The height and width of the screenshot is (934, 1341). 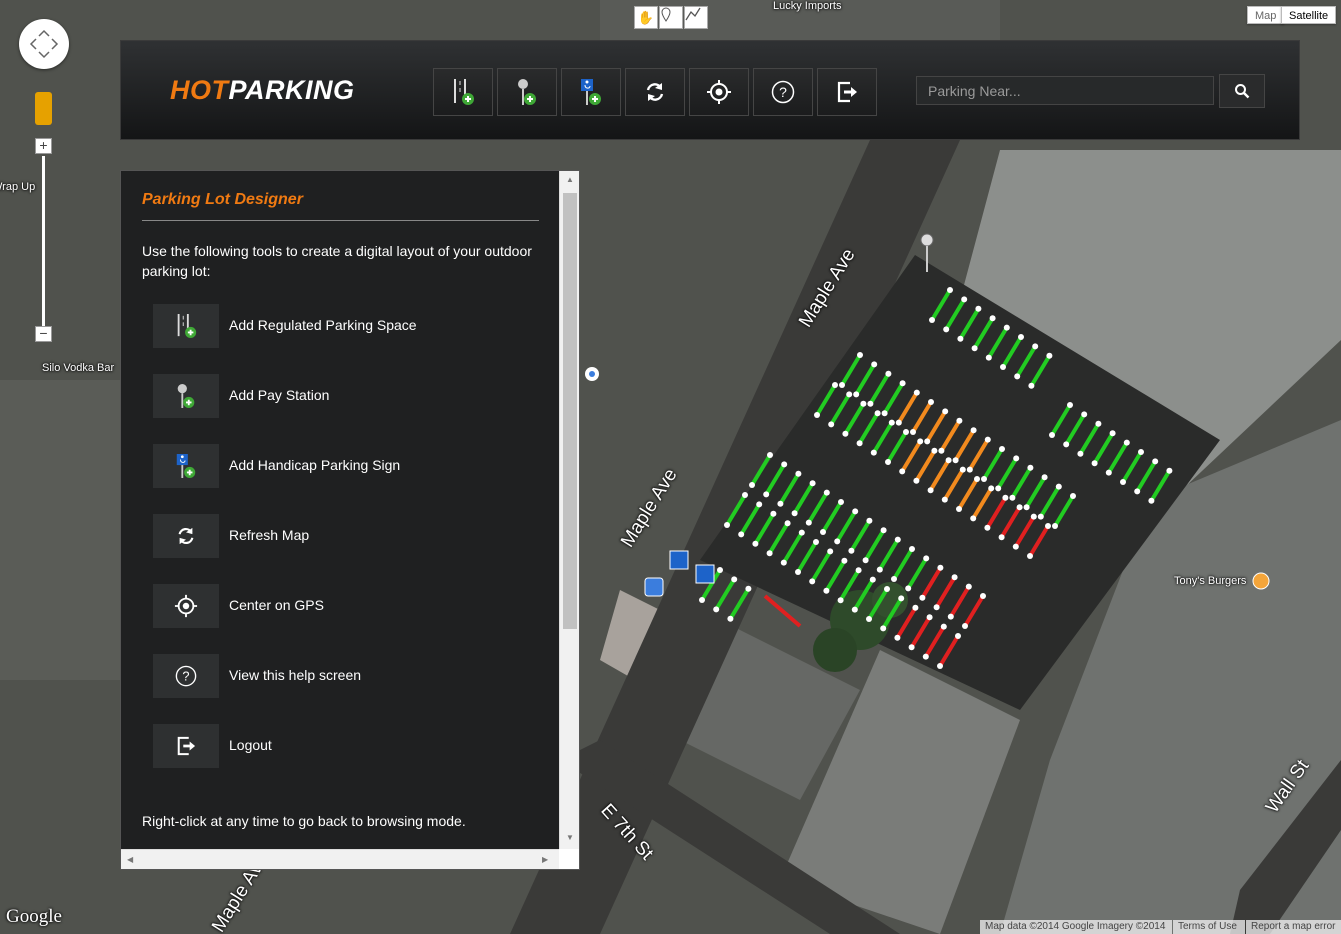 What do you see at coordinates (262, 90) in the screenshot?
I see `hotparking-logo: HOTPARKING` at bounding box center [262, 90].